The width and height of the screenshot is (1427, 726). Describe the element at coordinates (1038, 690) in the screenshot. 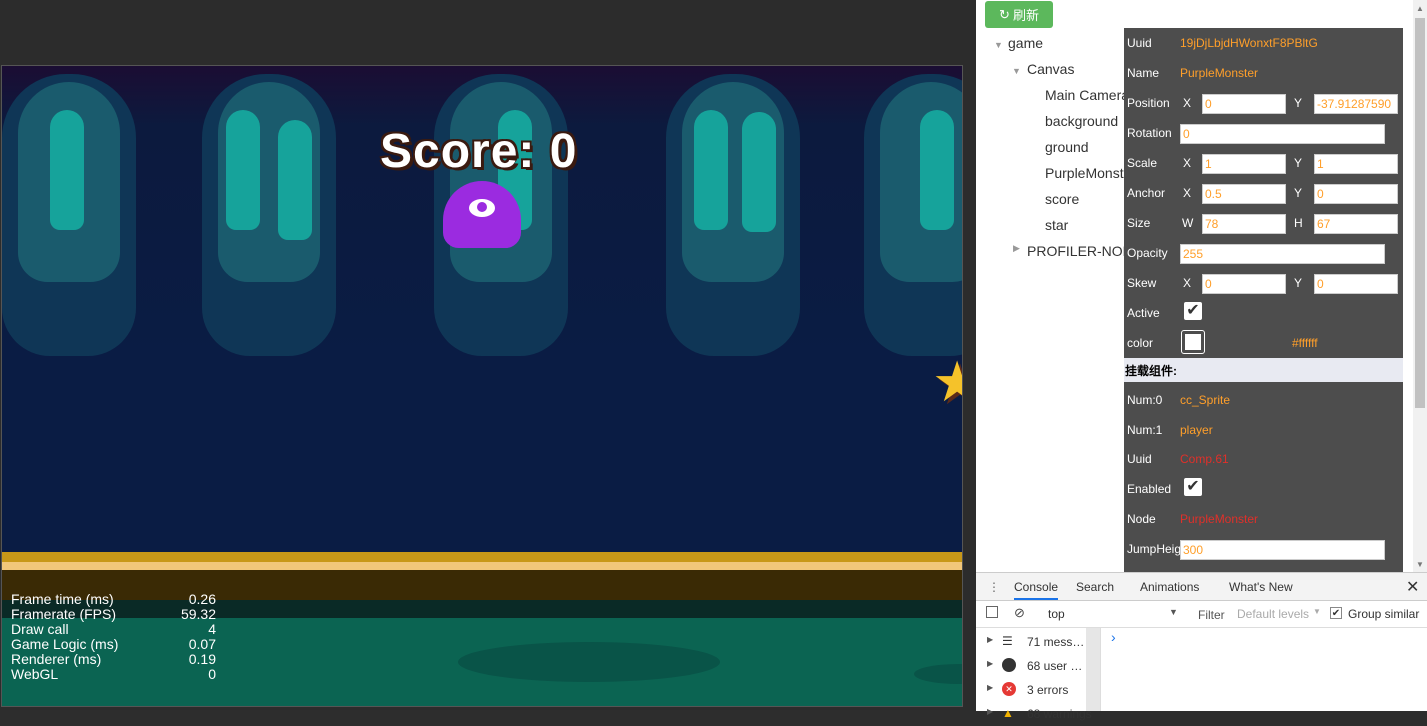

I see `sidebar-item-errors: ▶ ✕ 3 errors` at that location.